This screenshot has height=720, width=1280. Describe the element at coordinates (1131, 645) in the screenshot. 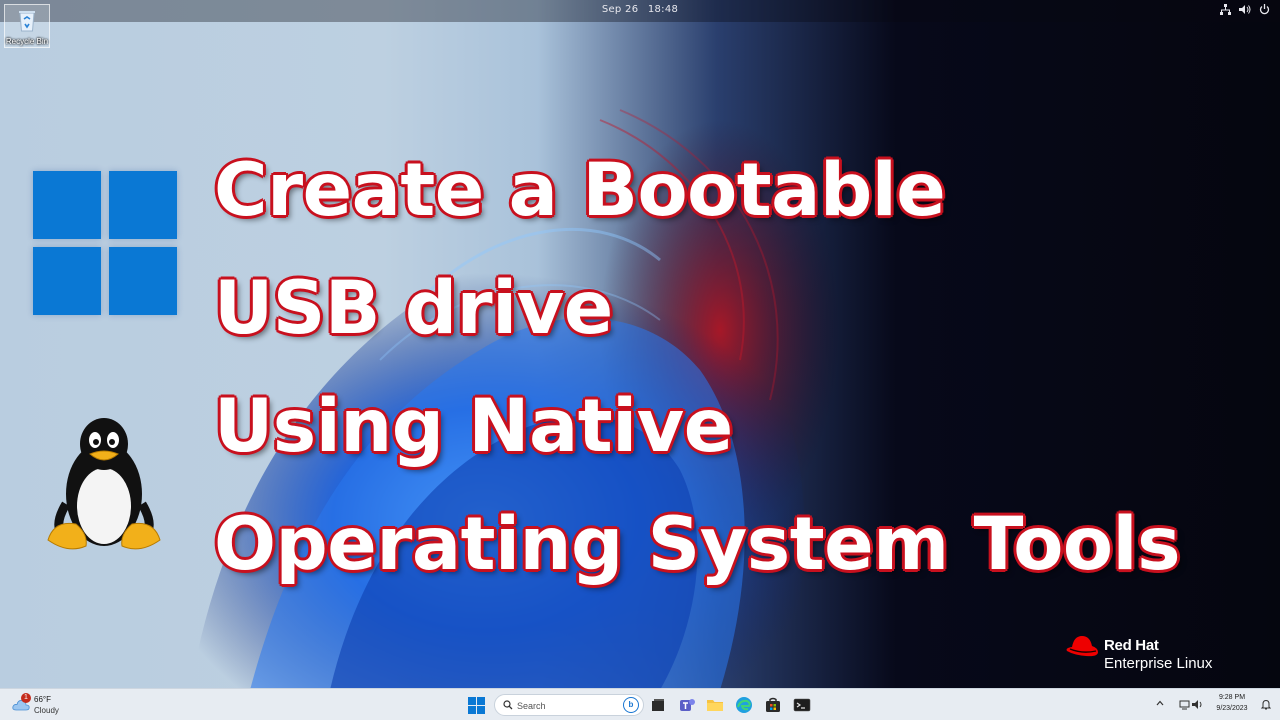

I see `redhat-name: Red Hat` at that location.